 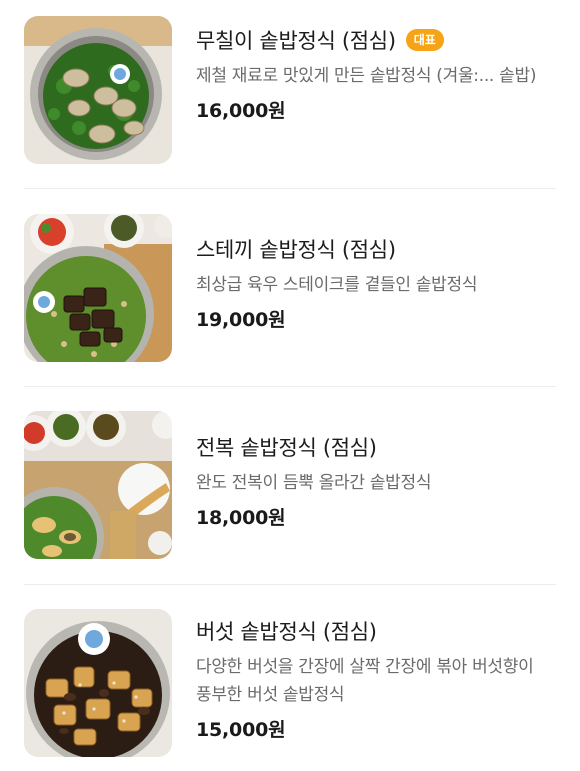 What do you see at coordinates (365, 681) in the screenshot?
I see `menu-description: 다양한 버섯을 간장에 살짝 간장에 볶아 버섯향이 풍부한 버섯 솥밥정식` at bounding box center [365, 681].